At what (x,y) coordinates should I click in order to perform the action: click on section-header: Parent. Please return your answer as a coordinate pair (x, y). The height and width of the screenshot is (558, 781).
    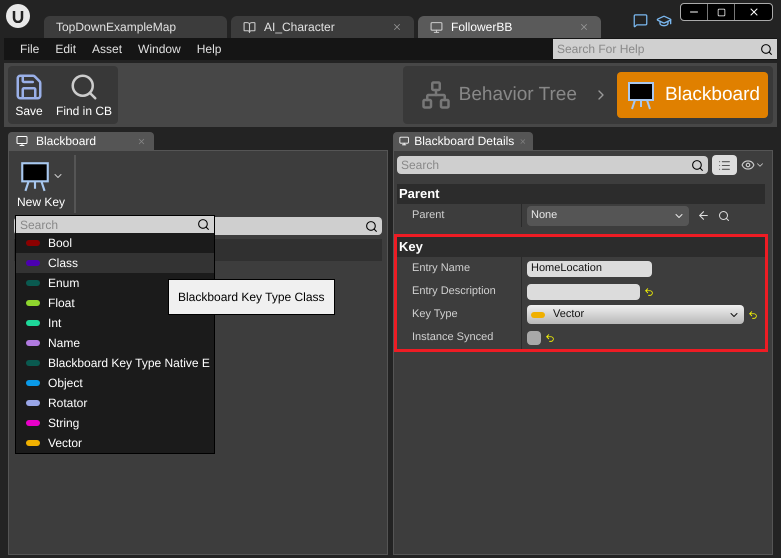
    Looking at the image, I should click on (419, 194).